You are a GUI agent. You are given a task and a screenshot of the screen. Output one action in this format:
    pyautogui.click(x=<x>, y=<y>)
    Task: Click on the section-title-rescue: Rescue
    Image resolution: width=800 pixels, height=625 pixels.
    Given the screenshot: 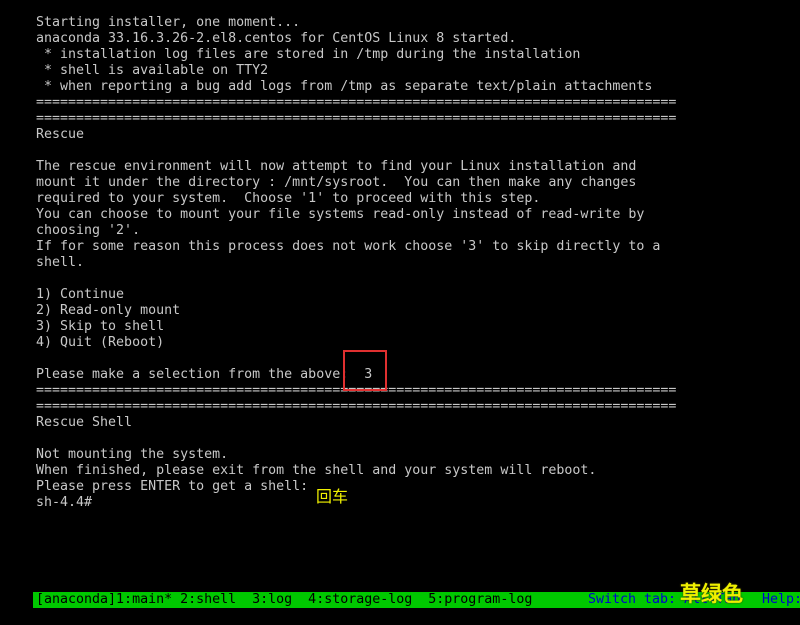 What is the action you would take?
    pyautogui.click(x=60, y=134)
    